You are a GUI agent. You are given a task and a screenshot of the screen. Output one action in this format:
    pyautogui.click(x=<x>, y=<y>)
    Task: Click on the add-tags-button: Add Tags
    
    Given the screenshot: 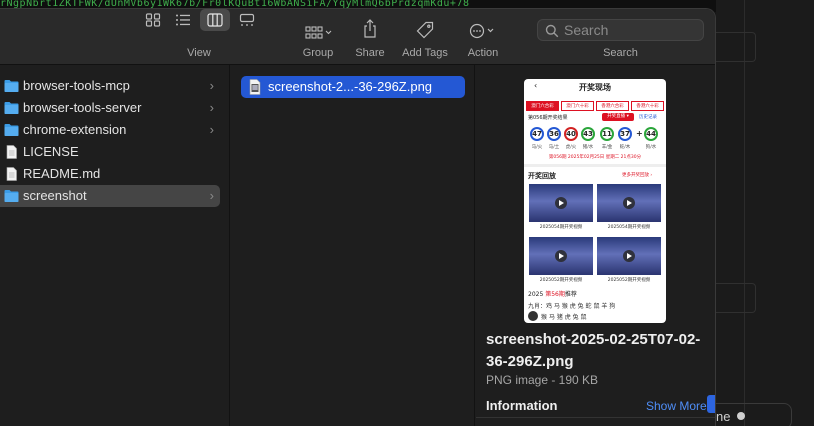 What is the action you would take?
    pyautogui.click(x=425, y=37)
    